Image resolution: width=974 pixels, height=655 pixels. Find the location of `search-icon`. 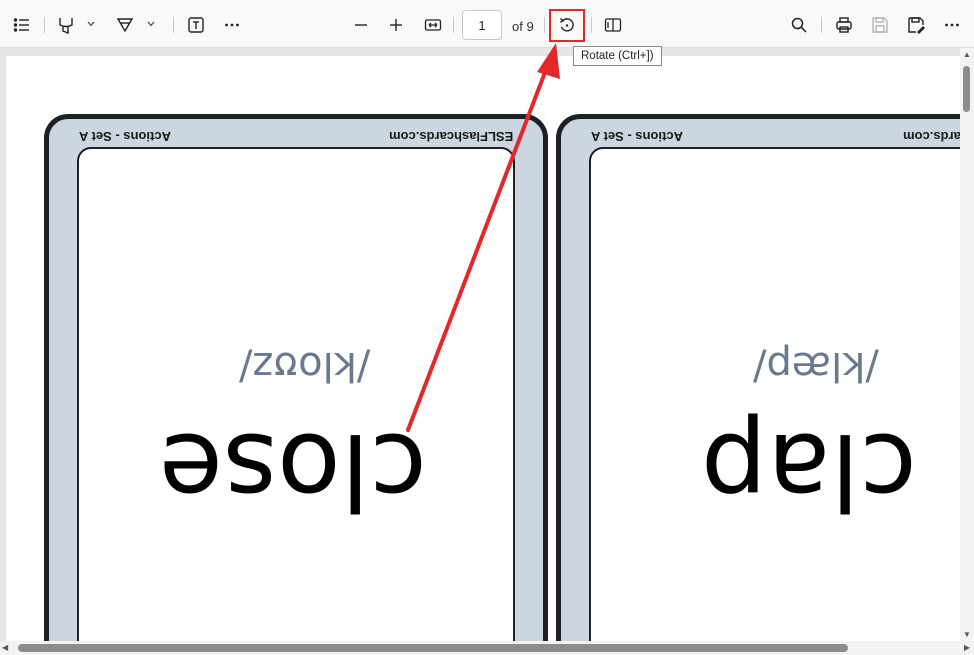

search-icon is located at coordinates (799, 25).